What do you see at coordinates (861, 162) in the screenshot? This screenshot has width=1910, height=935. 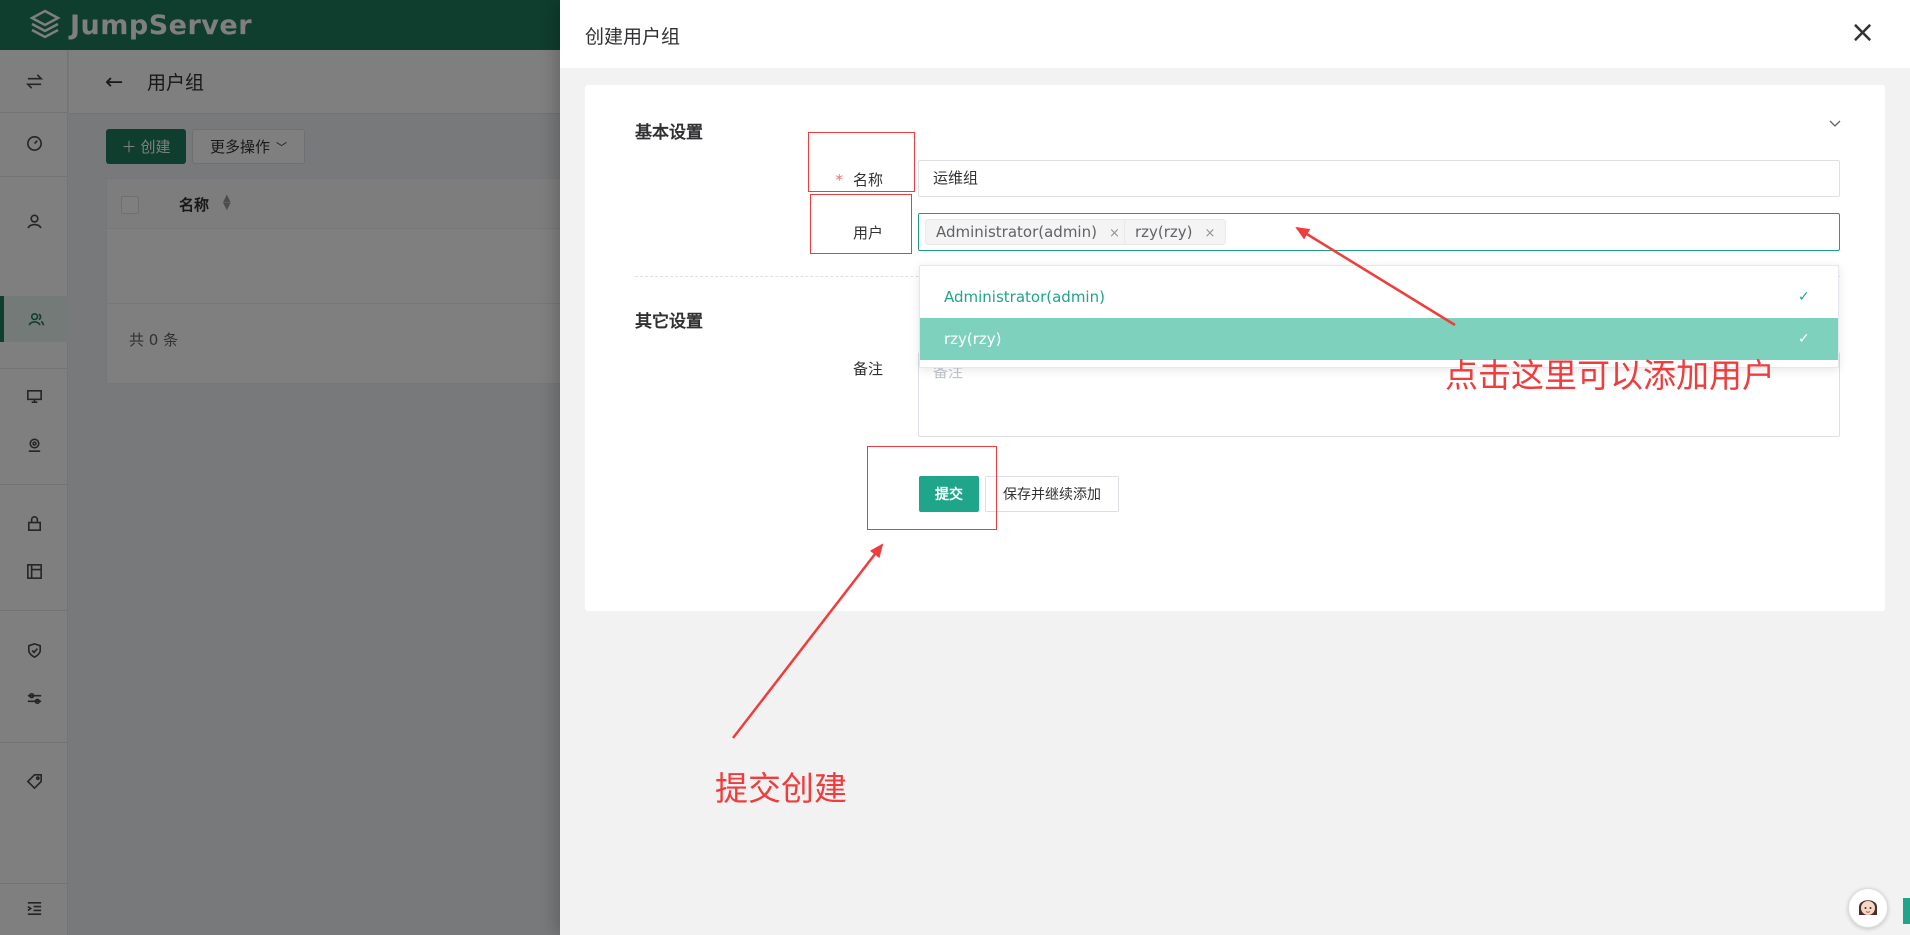 I see `annotation-box-name` at bounding box center [861, 162].